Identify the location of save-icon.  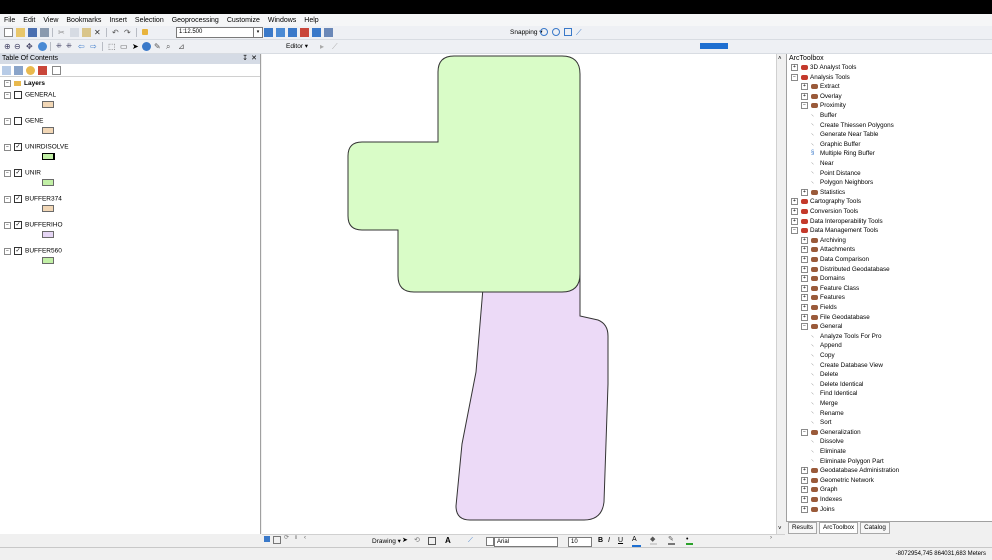
(32, 32).